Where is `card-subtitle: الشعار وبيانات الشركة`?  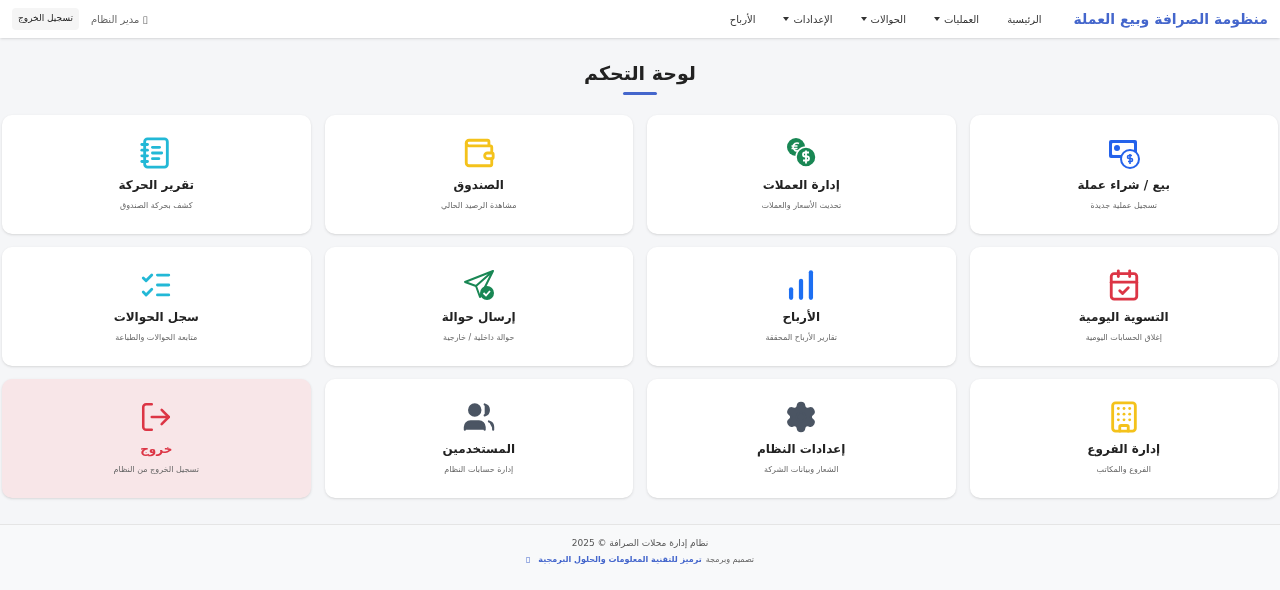
card-subtitle: الشعار وبيانات الشركة is located at coordinates (801, 470).